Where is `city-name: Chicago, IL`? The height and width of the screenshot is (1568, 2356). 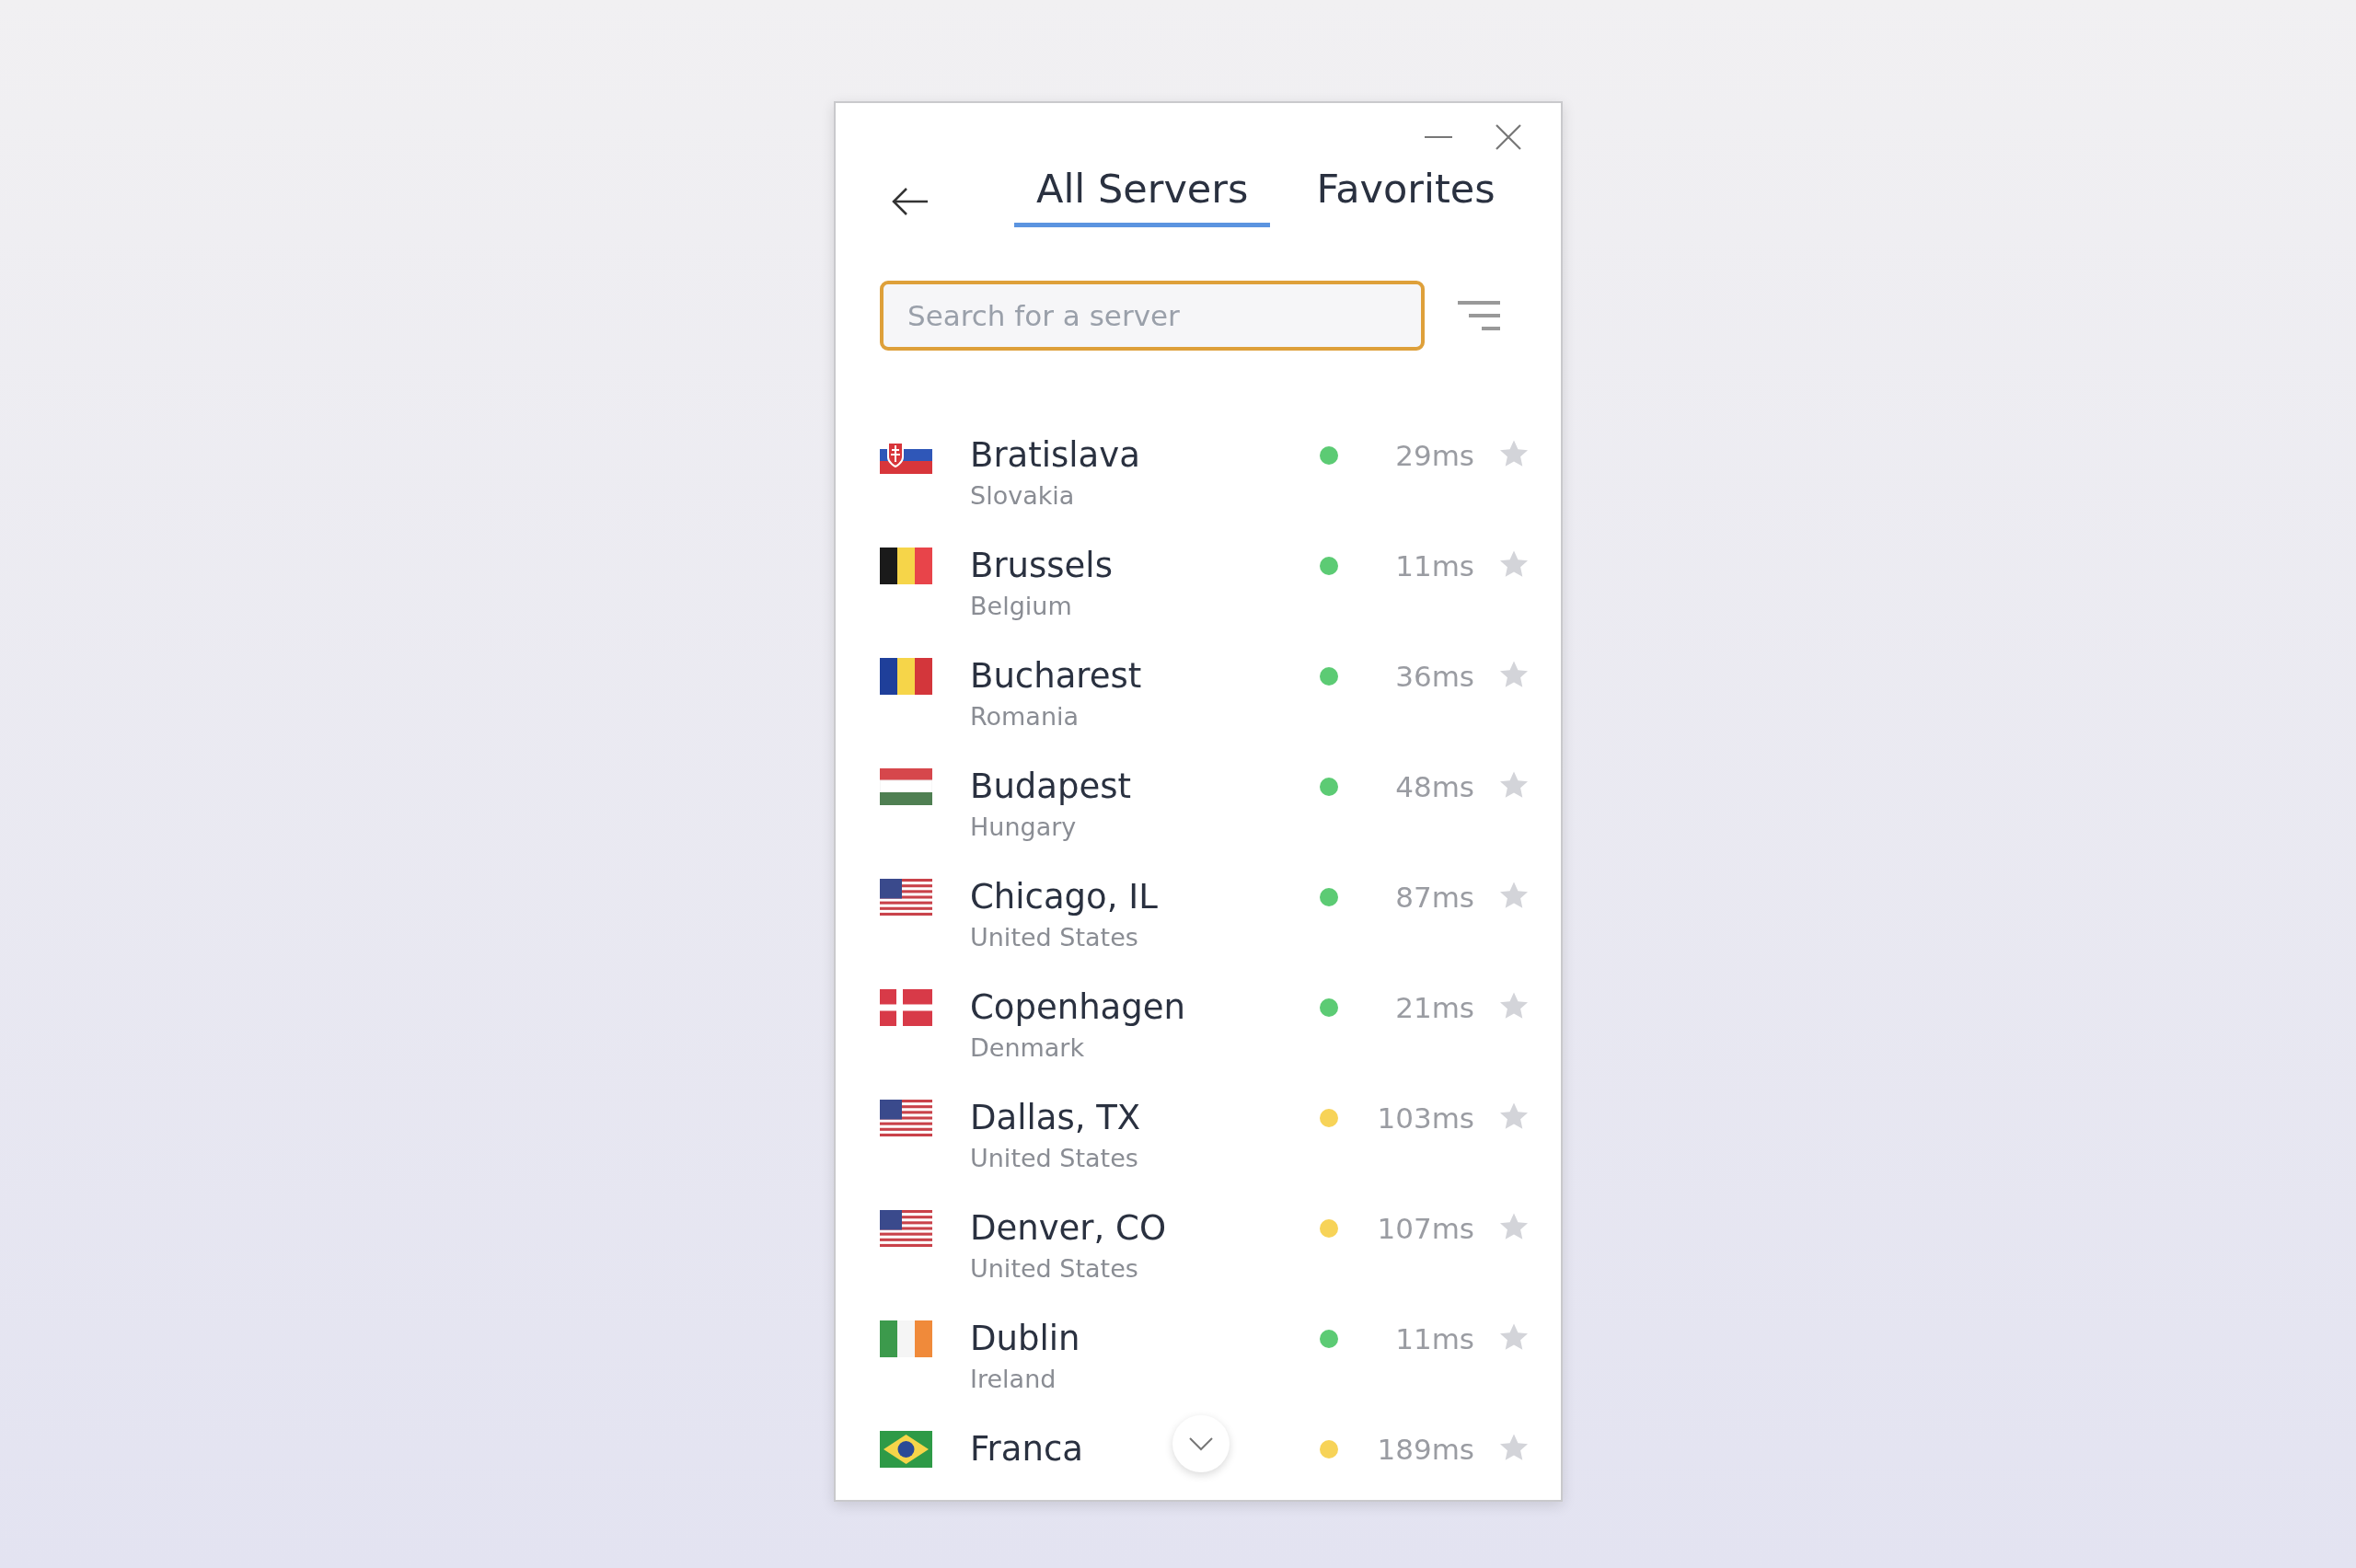
city-name: Chicago, IL is located at coordinates (1064, 897).